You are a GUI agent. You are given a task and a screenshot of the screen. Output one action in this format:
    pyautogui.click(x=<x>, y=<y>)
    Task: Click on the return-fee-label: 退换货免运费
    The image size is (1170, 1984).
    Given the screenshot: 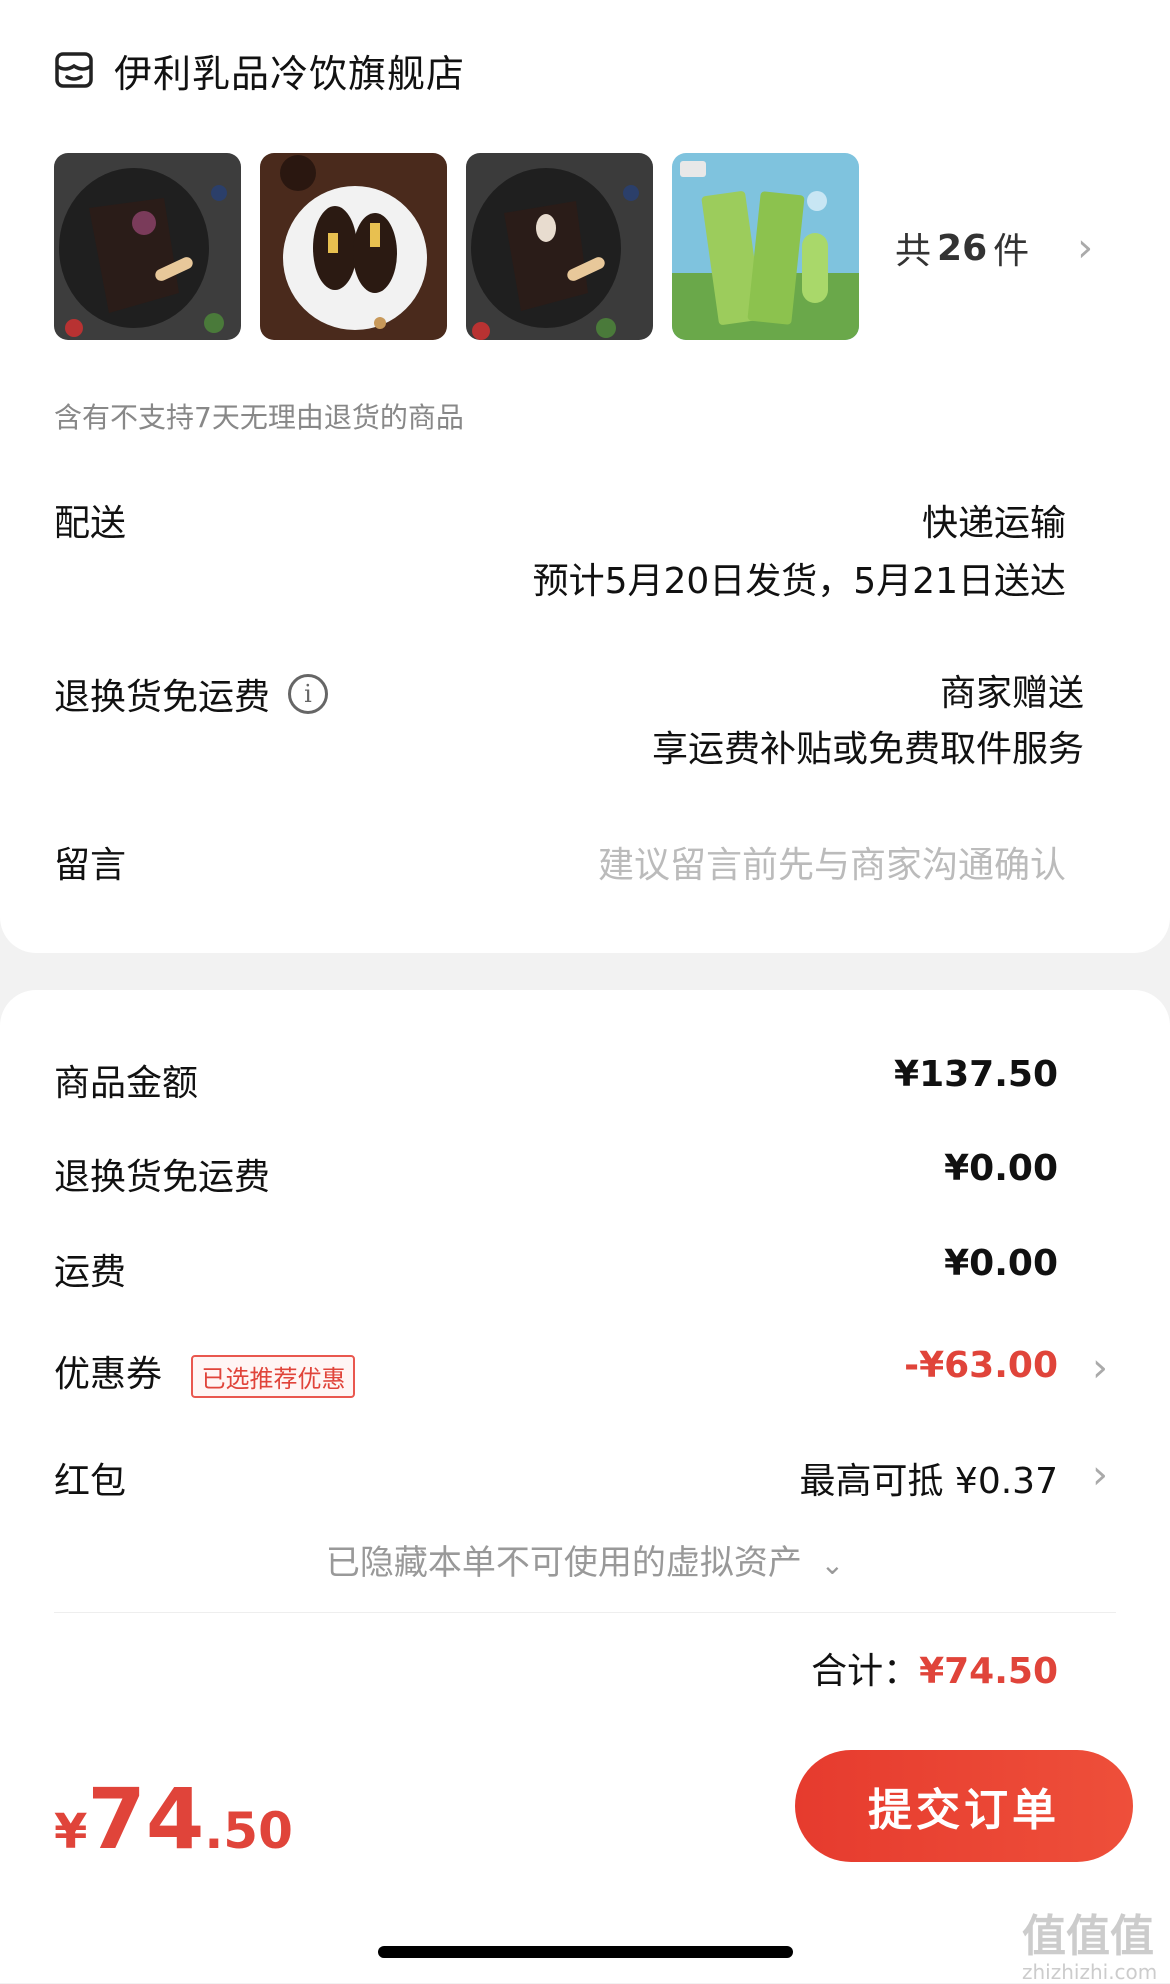 What is the action you would take?
    pyautogui.click(x=162, y=1177)
    